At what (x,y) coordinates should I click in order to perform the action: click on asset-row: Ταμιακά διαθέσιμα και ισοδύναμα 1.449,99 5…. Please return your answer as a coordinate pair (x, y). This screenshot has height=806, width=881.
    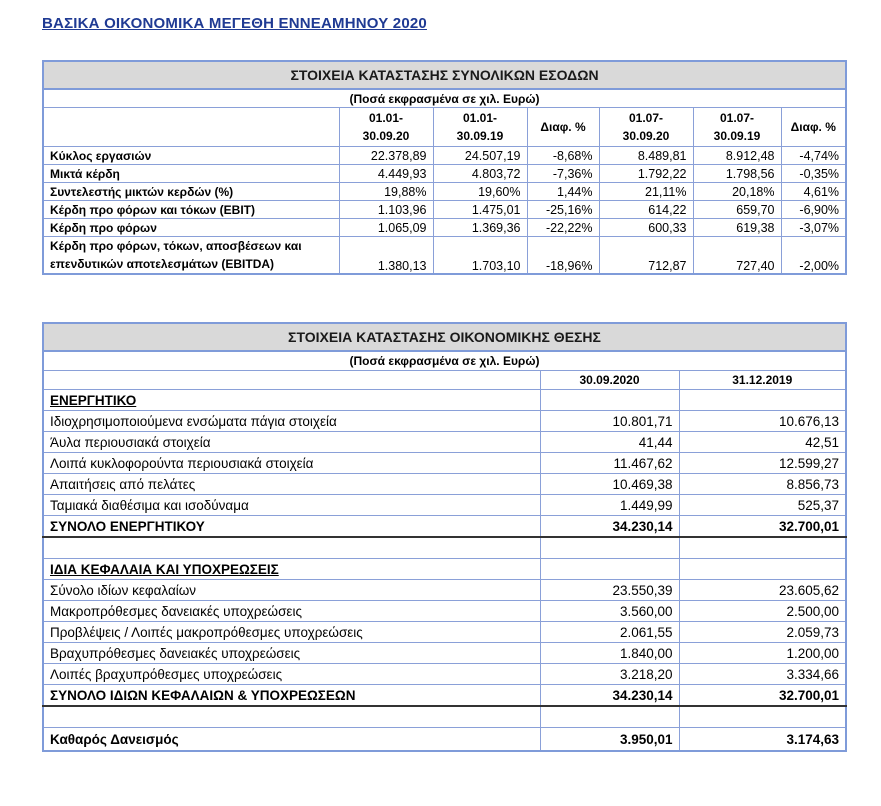
    Looking at the image, I should click on (444, 505).